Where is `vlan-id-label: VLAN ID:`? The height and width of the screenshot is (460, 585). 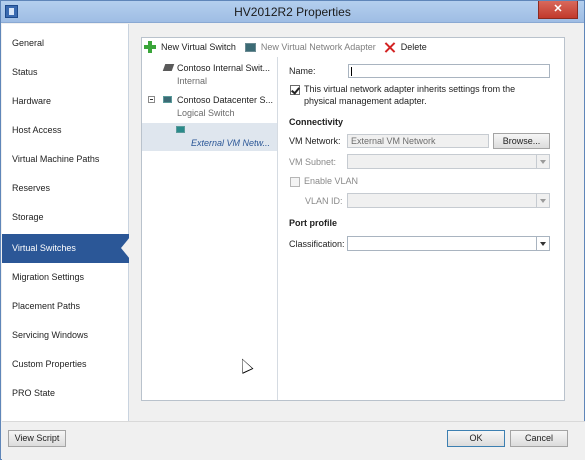
vlan-id-label: VLAN ID: is located at coordinates (324, 201).